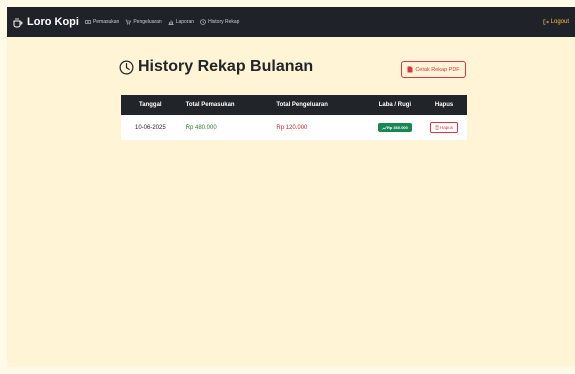 This screenshot has width=575, height=374. What do you see at coordinates (150, 105) in the screenshot?
I see `col-header-tanggal: Tanggal` at bounding box center [150, 105].